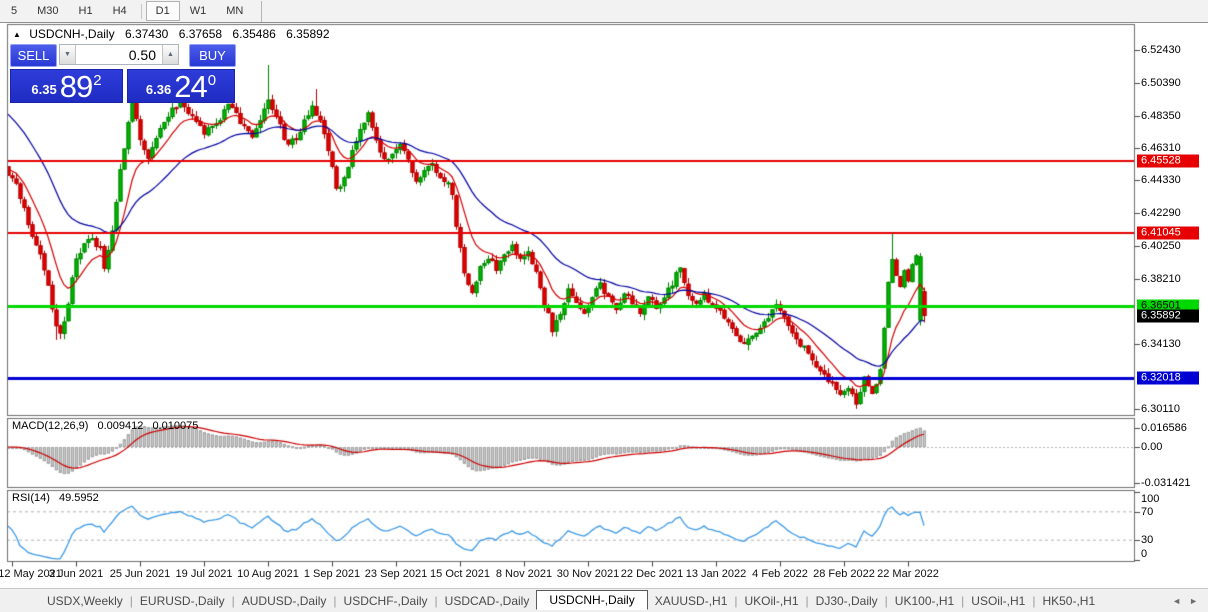  I want to click on down-arrow-icon: ▼, so click(67, 54).